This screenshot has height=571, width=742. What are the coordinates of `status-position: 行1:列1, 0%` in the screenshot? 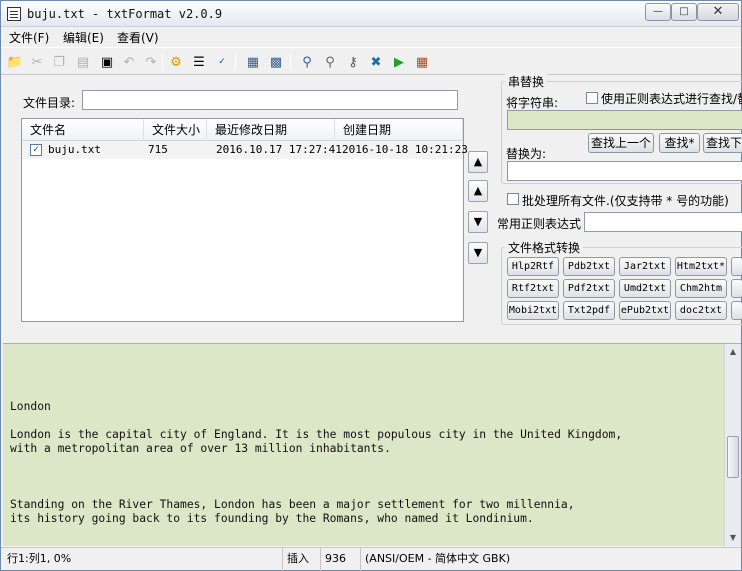 It's located at (143, 559).